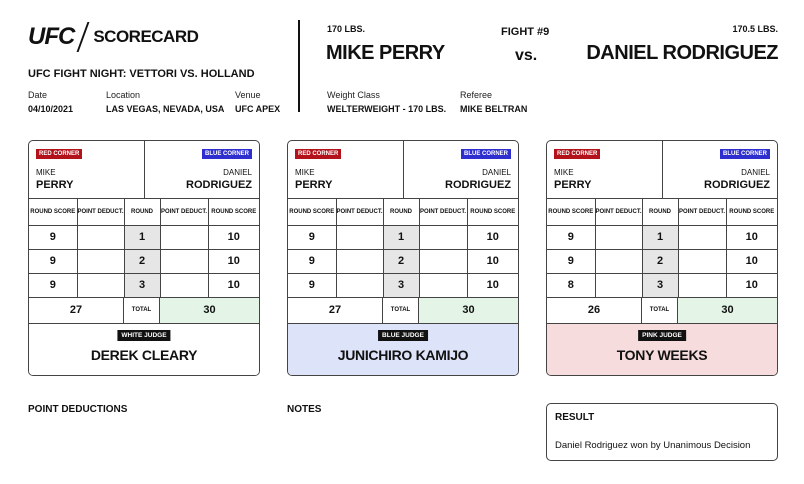 The image size is (804, 484). Describe the element at coordinates (299, 66) in the screenshot. I see `header-divider` at that location.